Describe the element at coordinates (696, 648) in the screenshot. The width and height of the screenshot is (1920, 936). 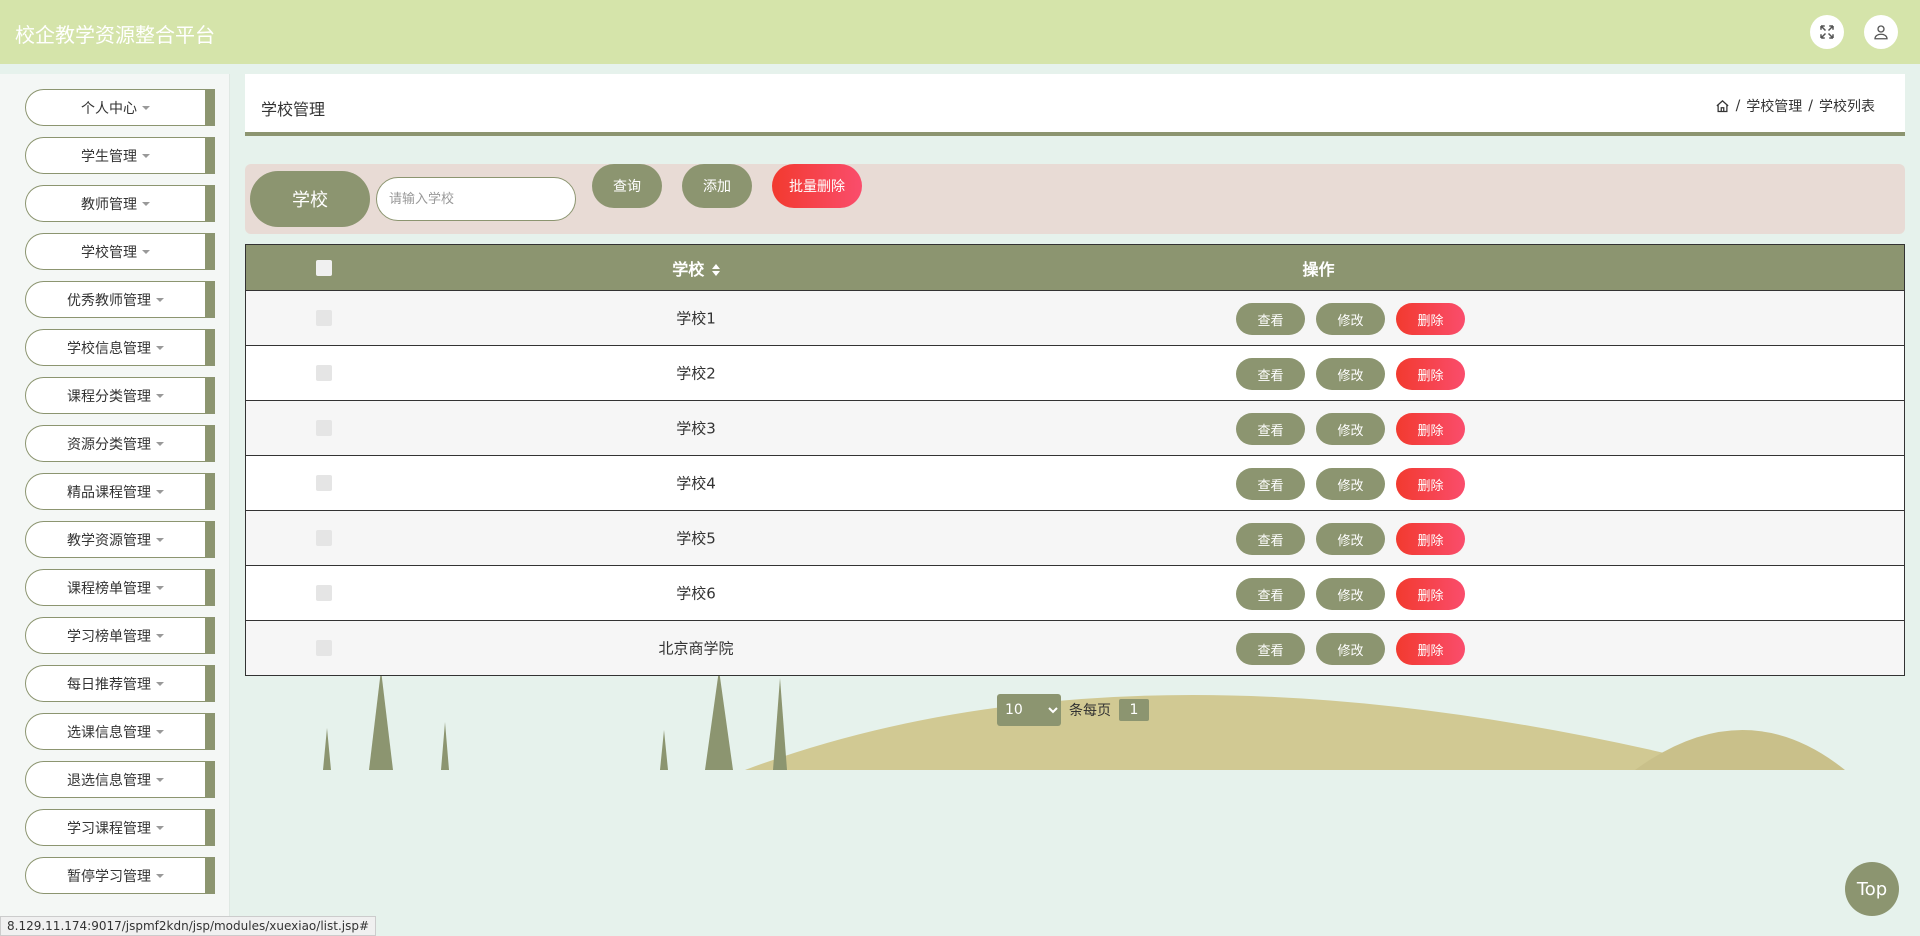
I see `school-name-cell: 北京商学院` at that location.